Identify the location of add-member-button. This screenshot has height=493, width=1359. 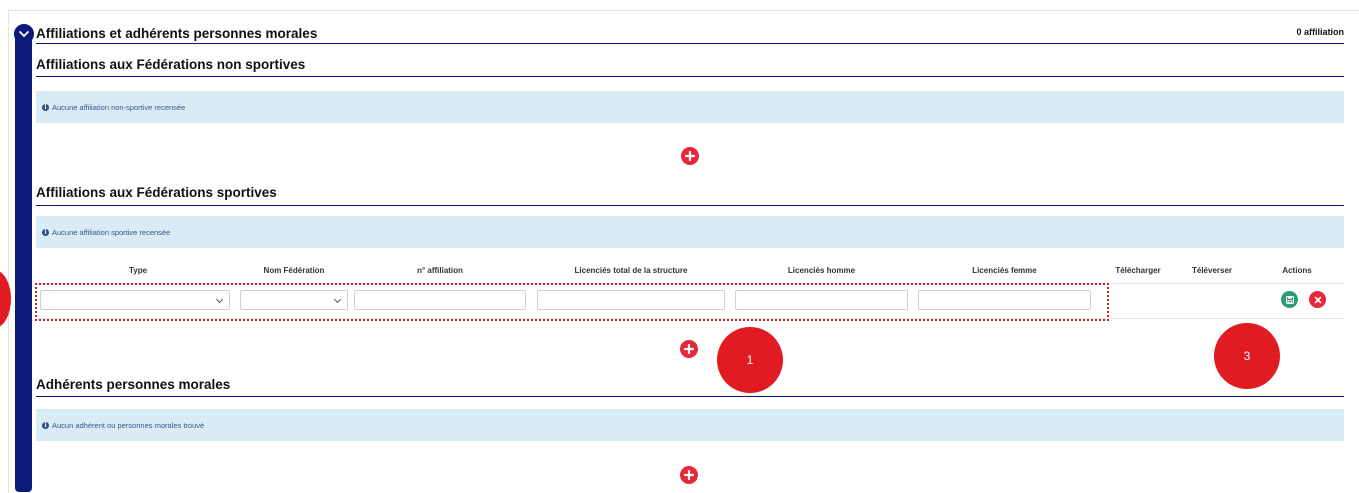
(689, 475).